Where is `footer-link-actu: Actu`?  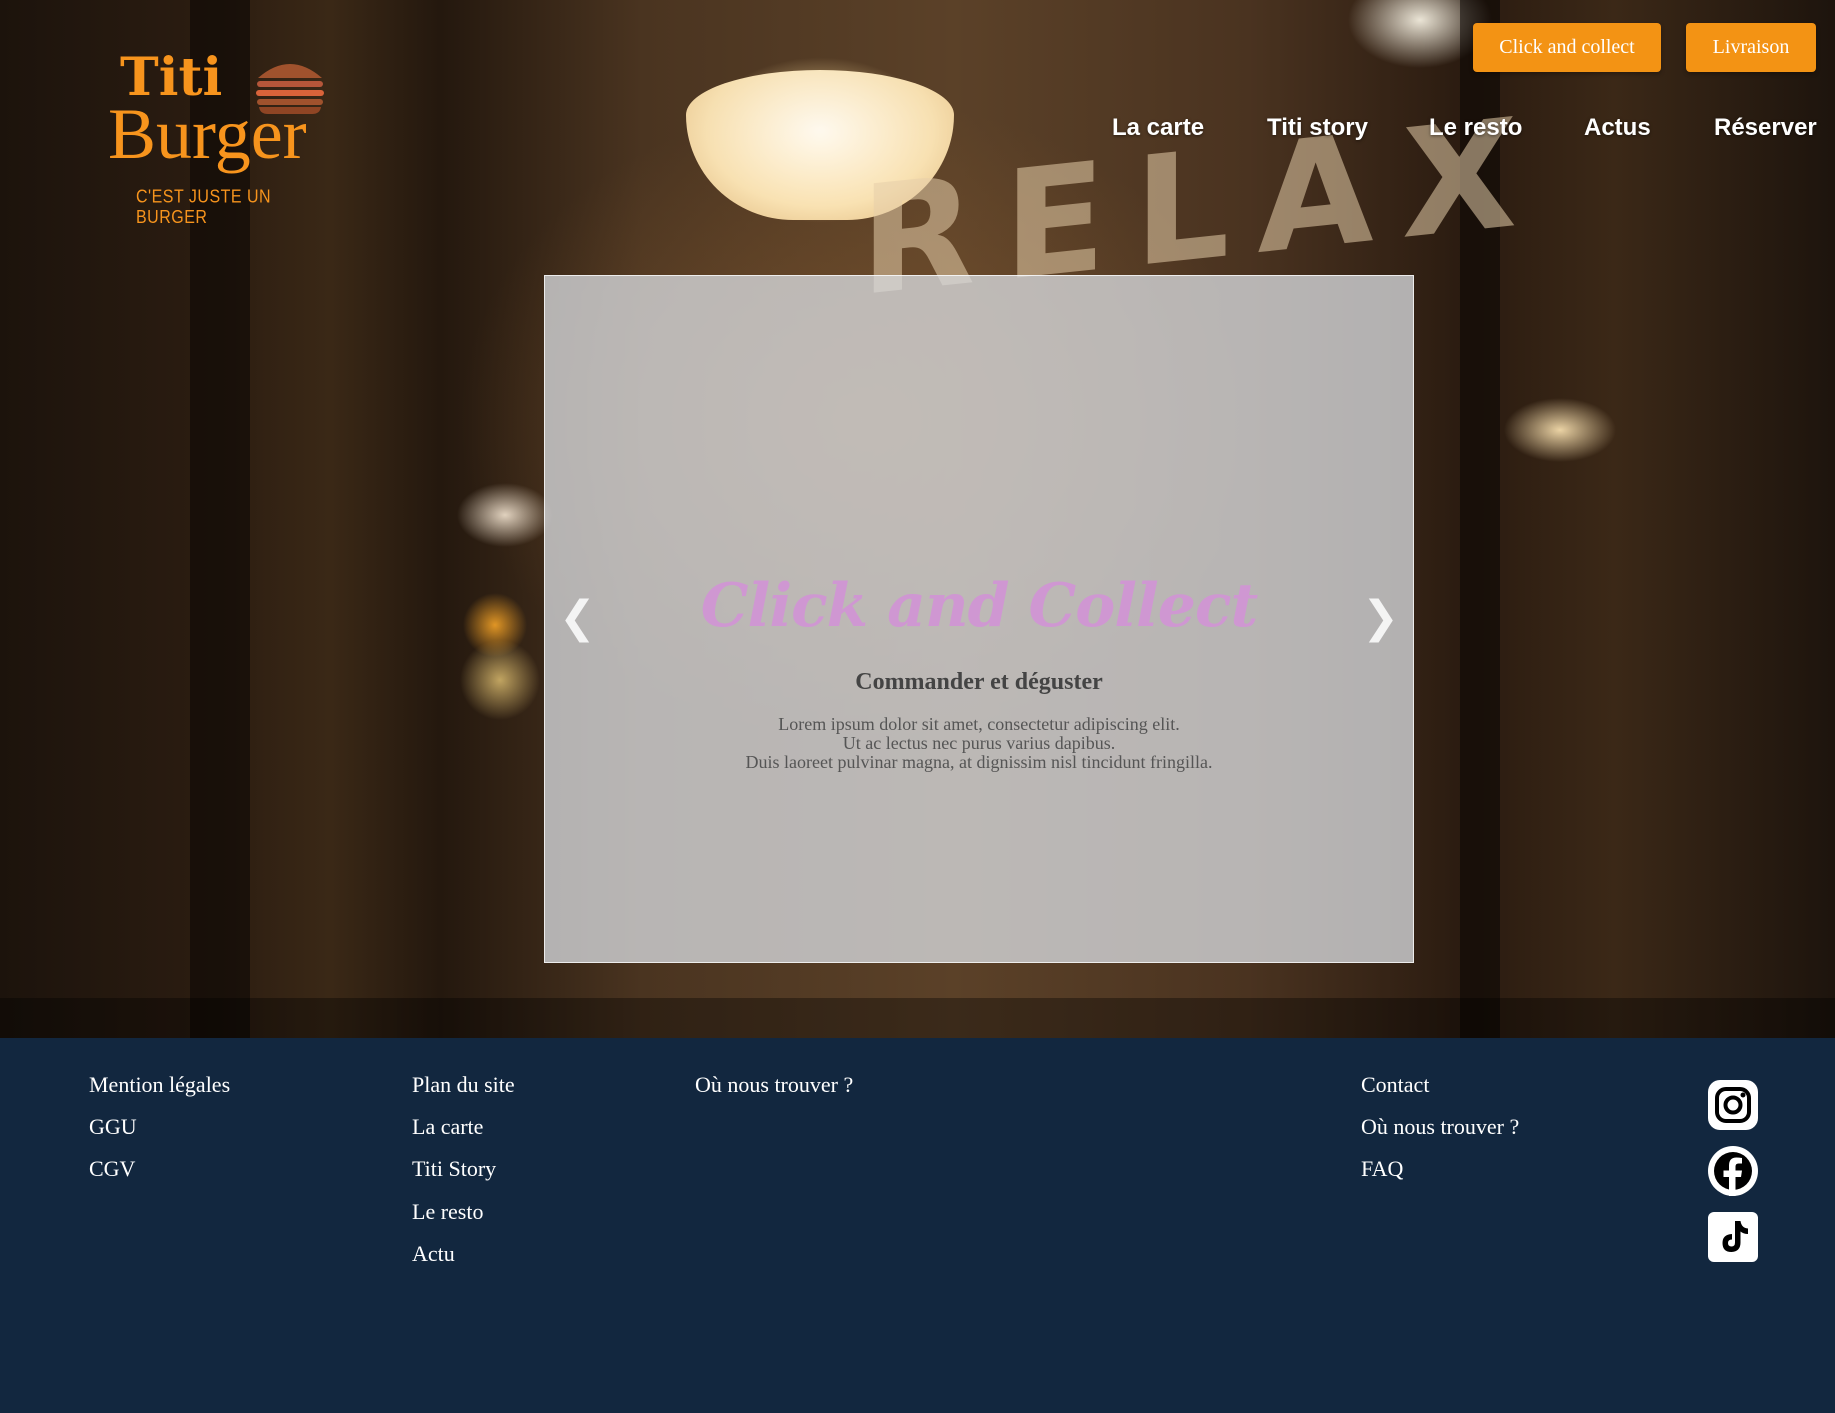 footer-link-actu: Actu is located at coordinates (433, 1254).